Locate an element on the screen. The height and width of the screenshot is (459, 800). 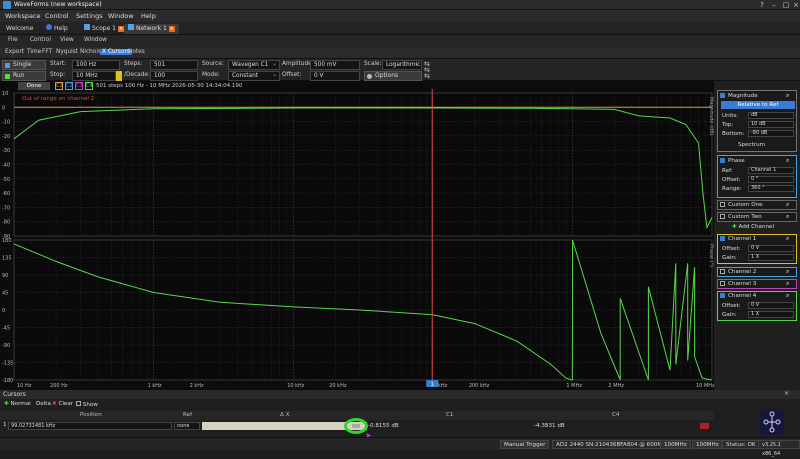
magnitude-checkbox is located at coordinates (722, 95).